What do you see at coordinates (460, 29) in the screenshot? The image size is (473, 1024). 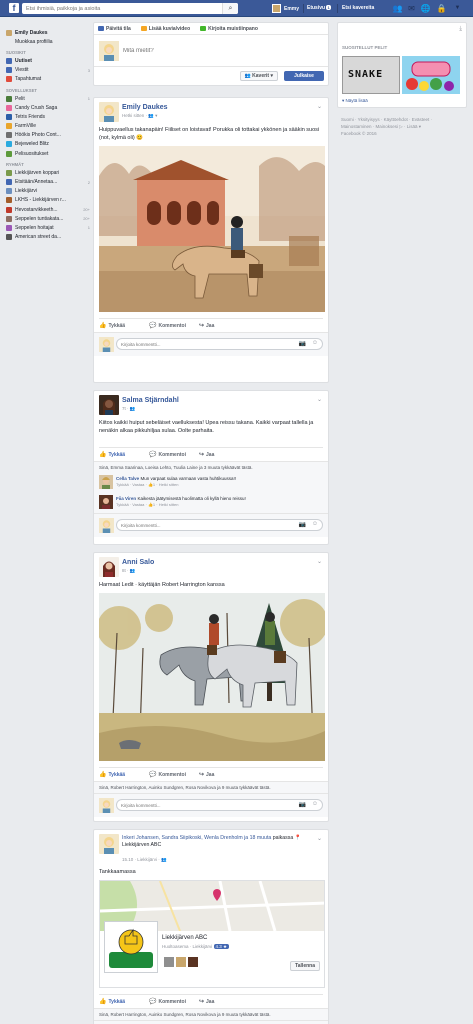 I see `download-icon: ⤓` at bounding box center [460, 29].